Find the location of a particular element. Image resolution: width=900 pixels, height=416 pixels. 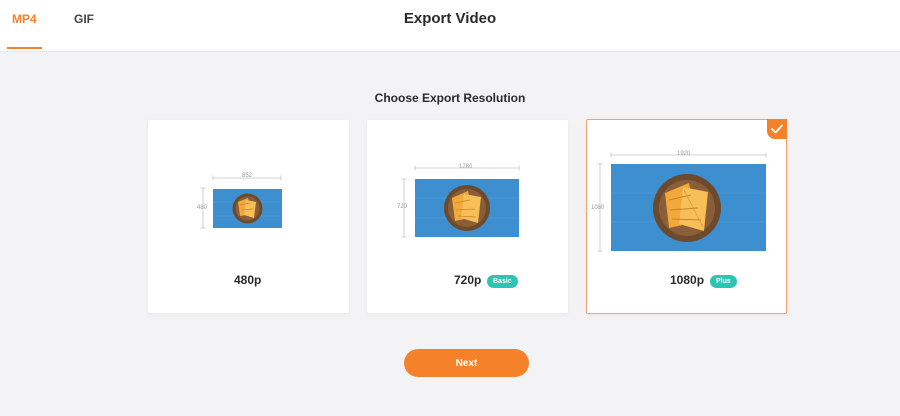

dimension-width-480p: 852 is located at coordinates (247, 176).